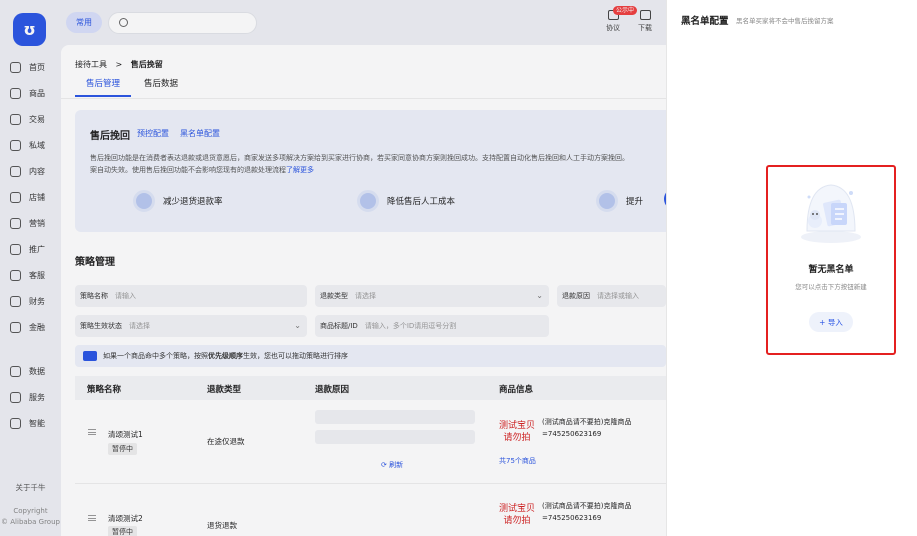  I want to click on drawer-subtitle: 黑名单买家将不会中售后挽留方案, so click(785, 21).